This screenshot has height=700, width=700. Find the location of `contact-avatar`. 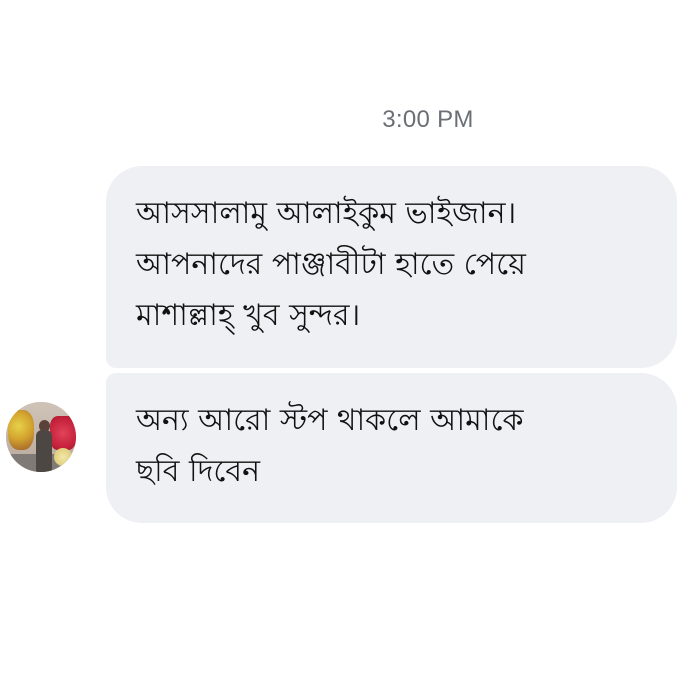

contact-avatar is located at coordinates (41, 437).